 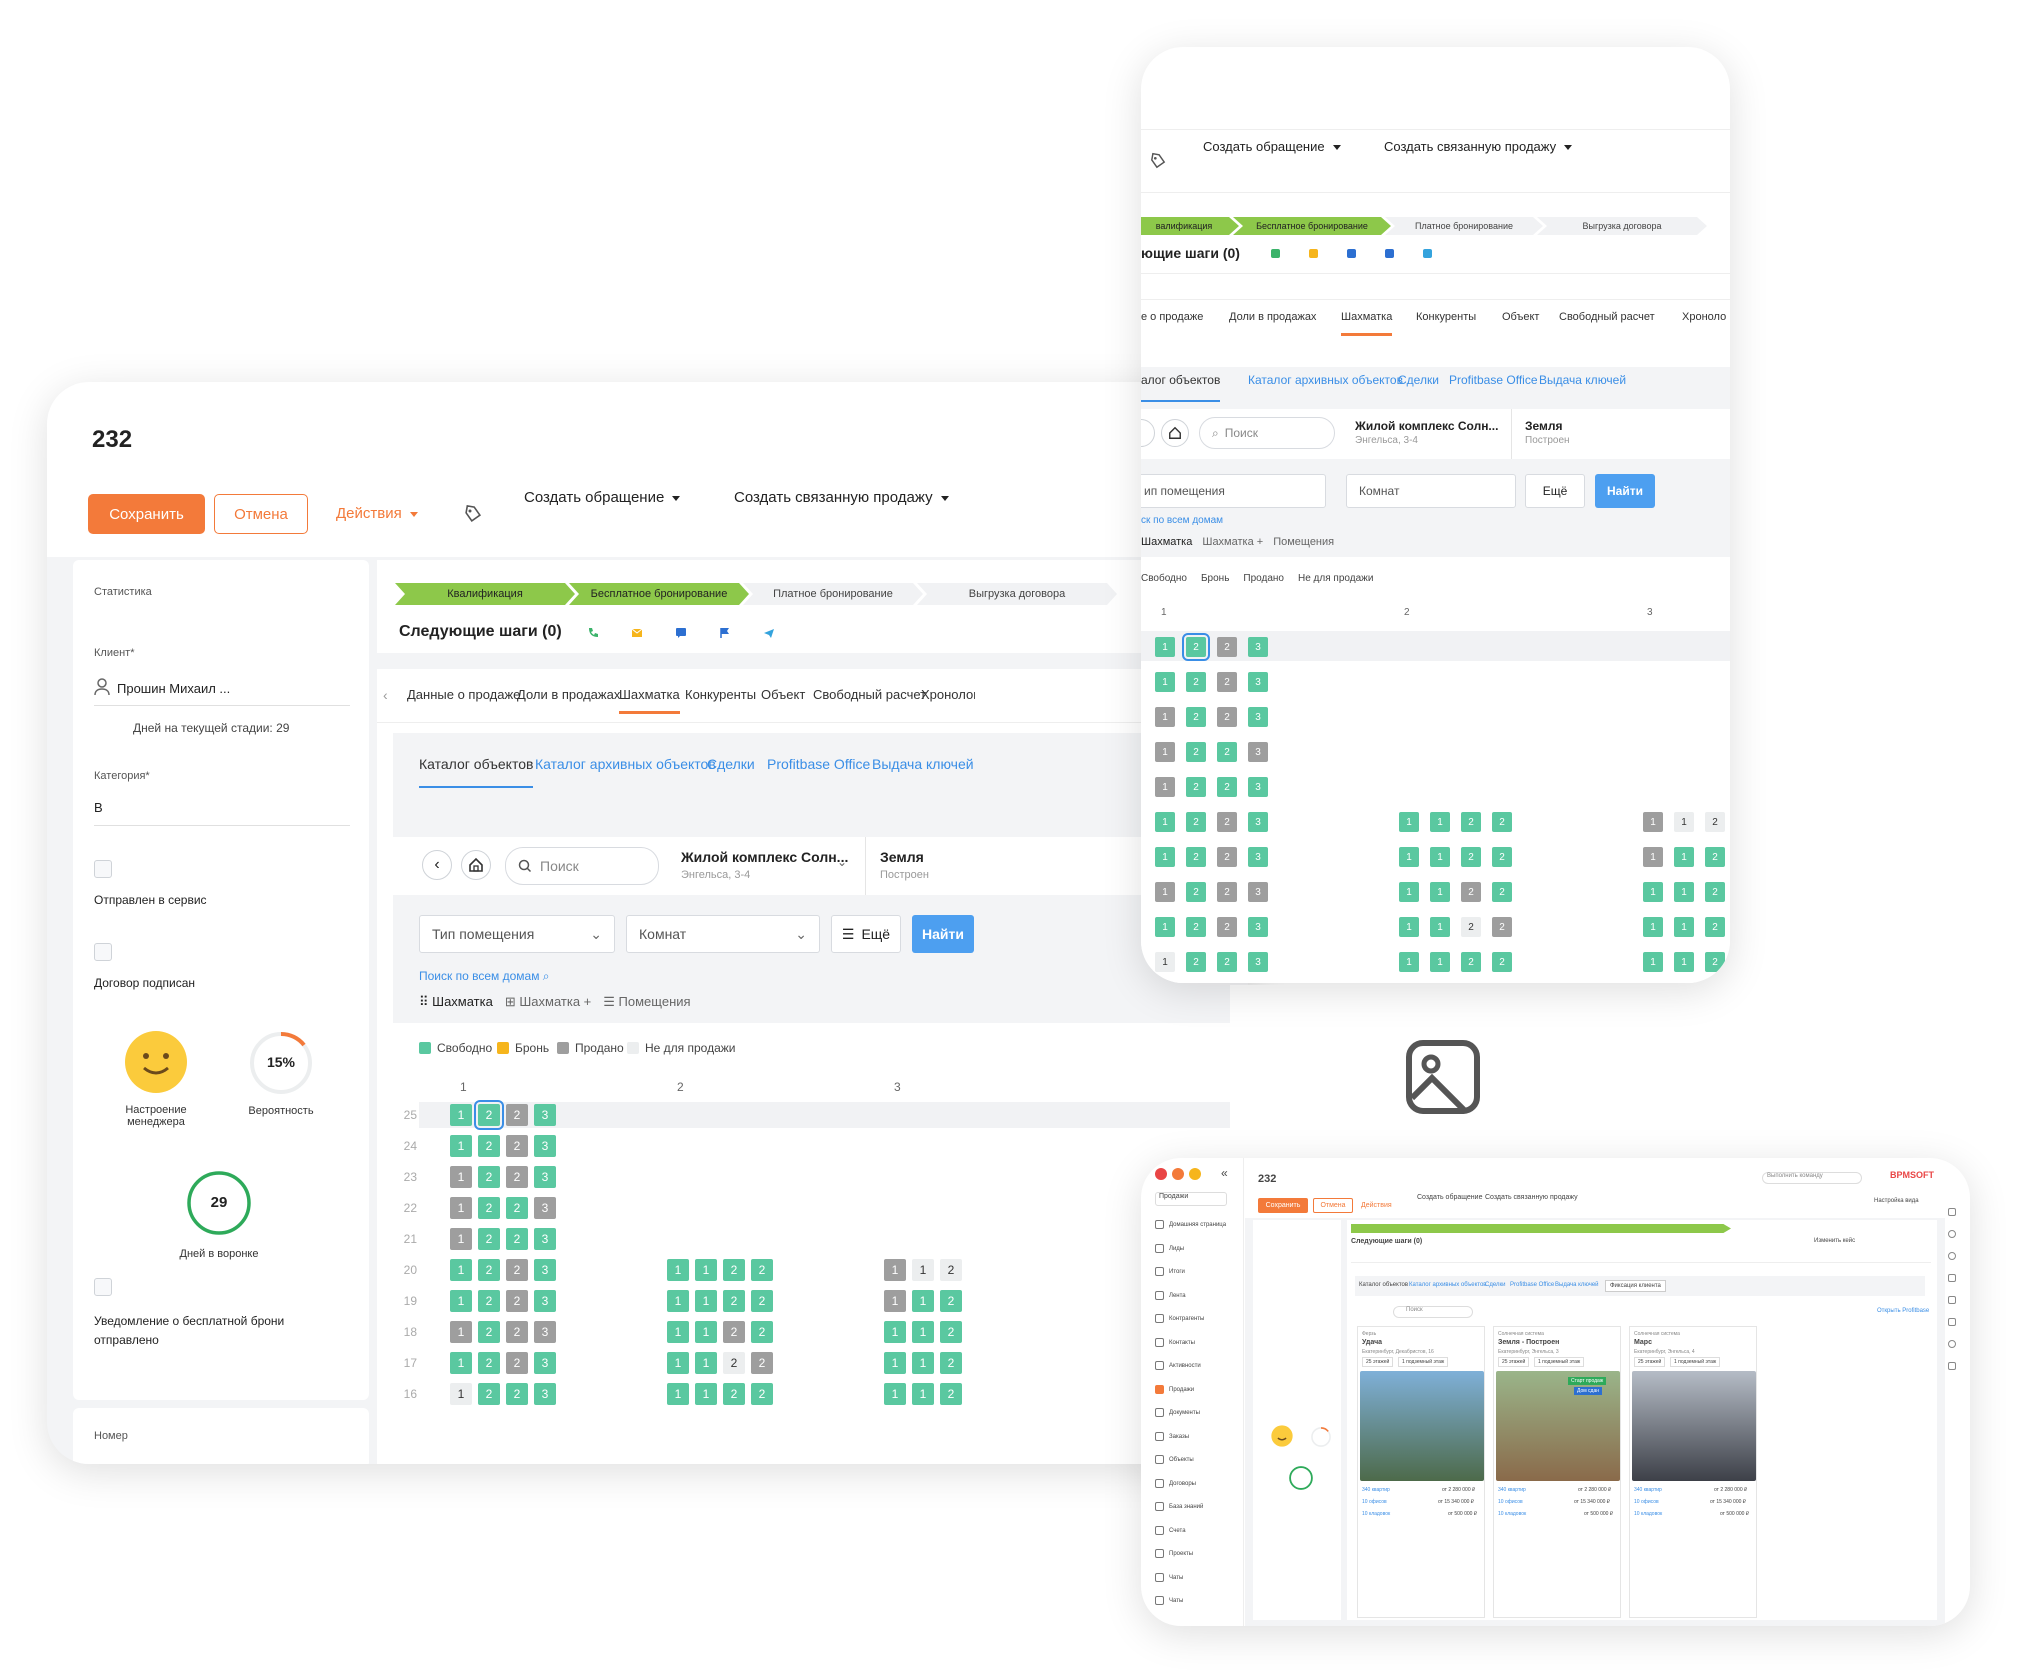 What do you see at coordinates (1383, 1285) in the screenshot?
I see `subtab-catalog: Каталог объектов` at bounding box center [1383, 1285].